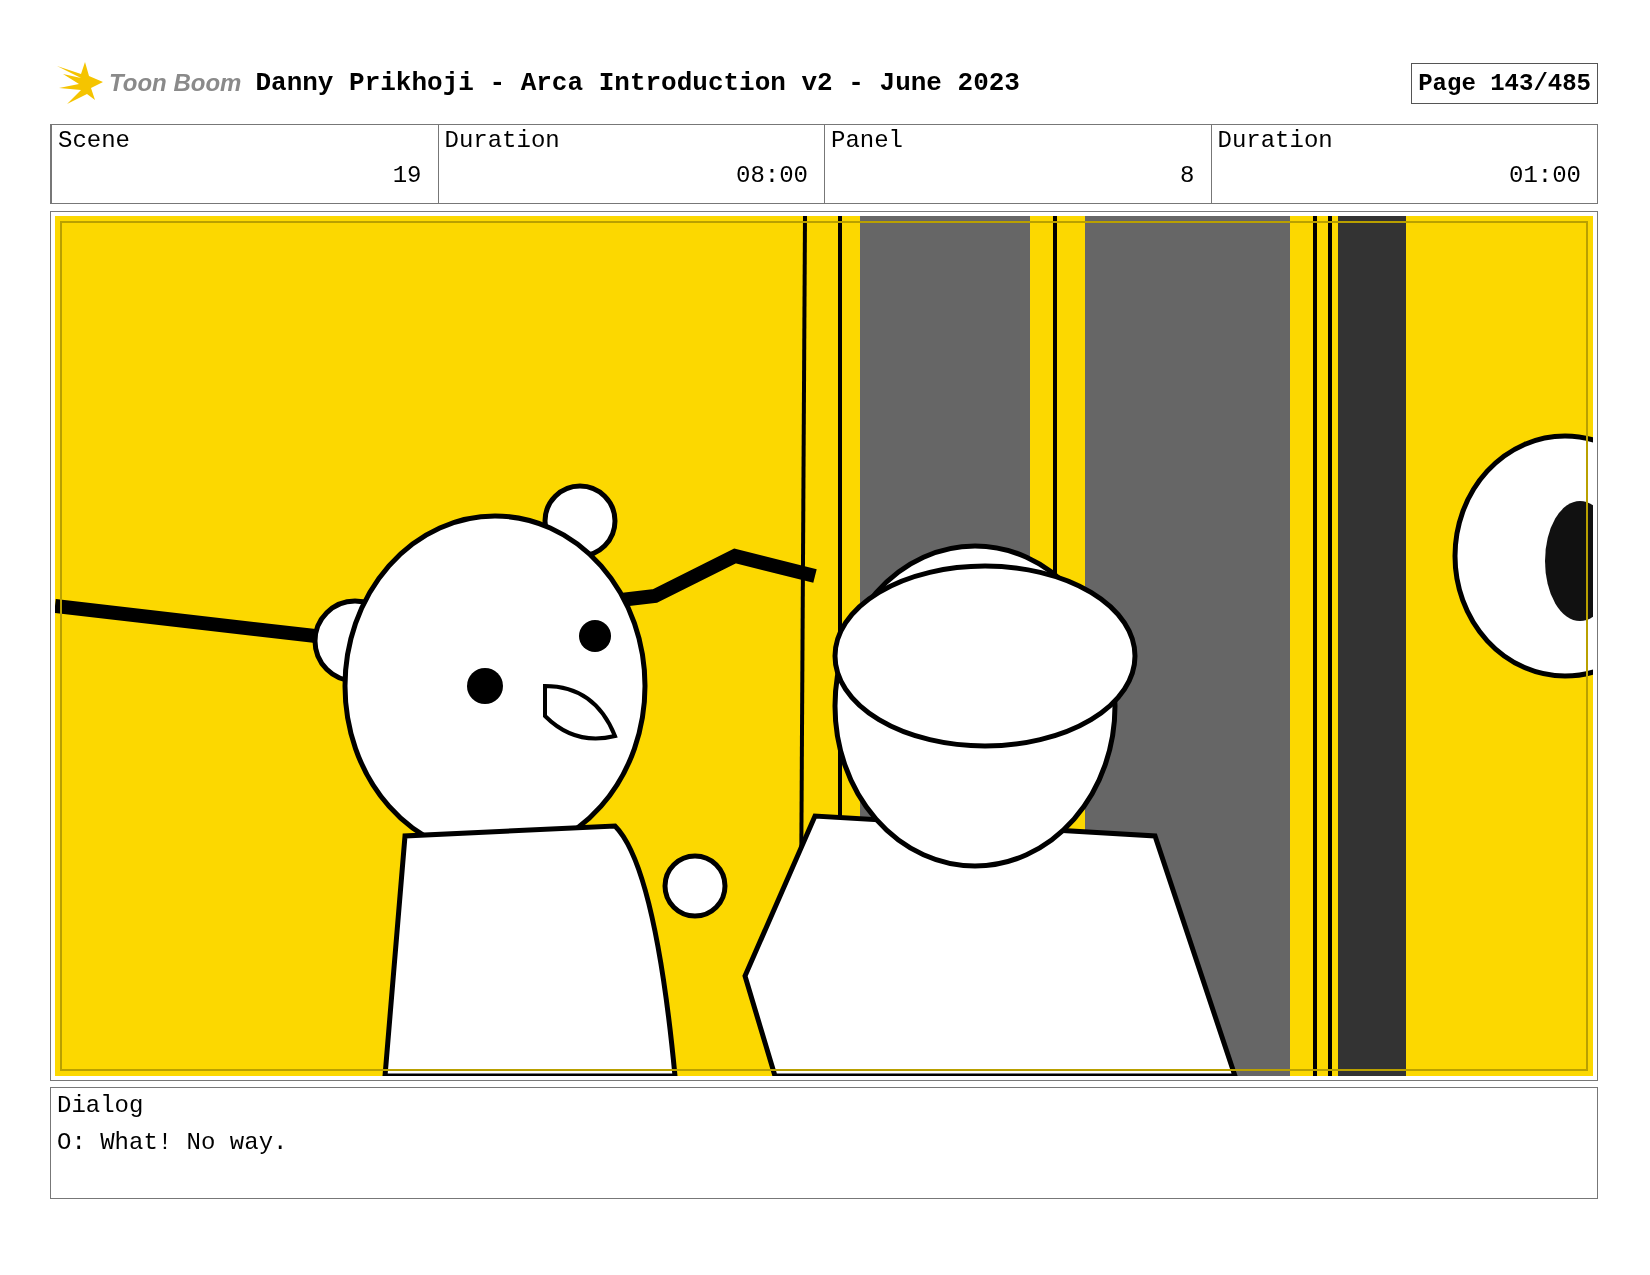  What do you see at coordinates (1544, 175) in the screenshot?
I see `field-value: 01:00` at bounding box center [1544, 175].